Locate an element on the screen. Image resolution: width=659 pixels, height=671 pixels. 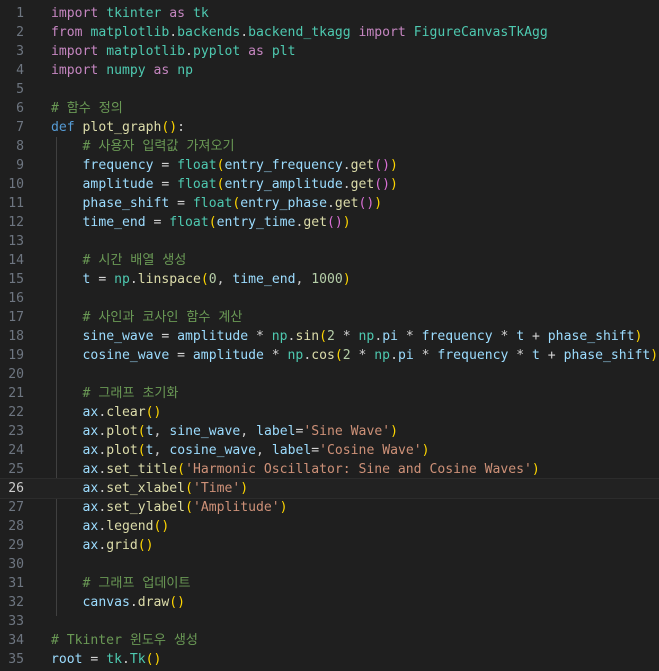
code-token: root is located at coordinates (67, 659).